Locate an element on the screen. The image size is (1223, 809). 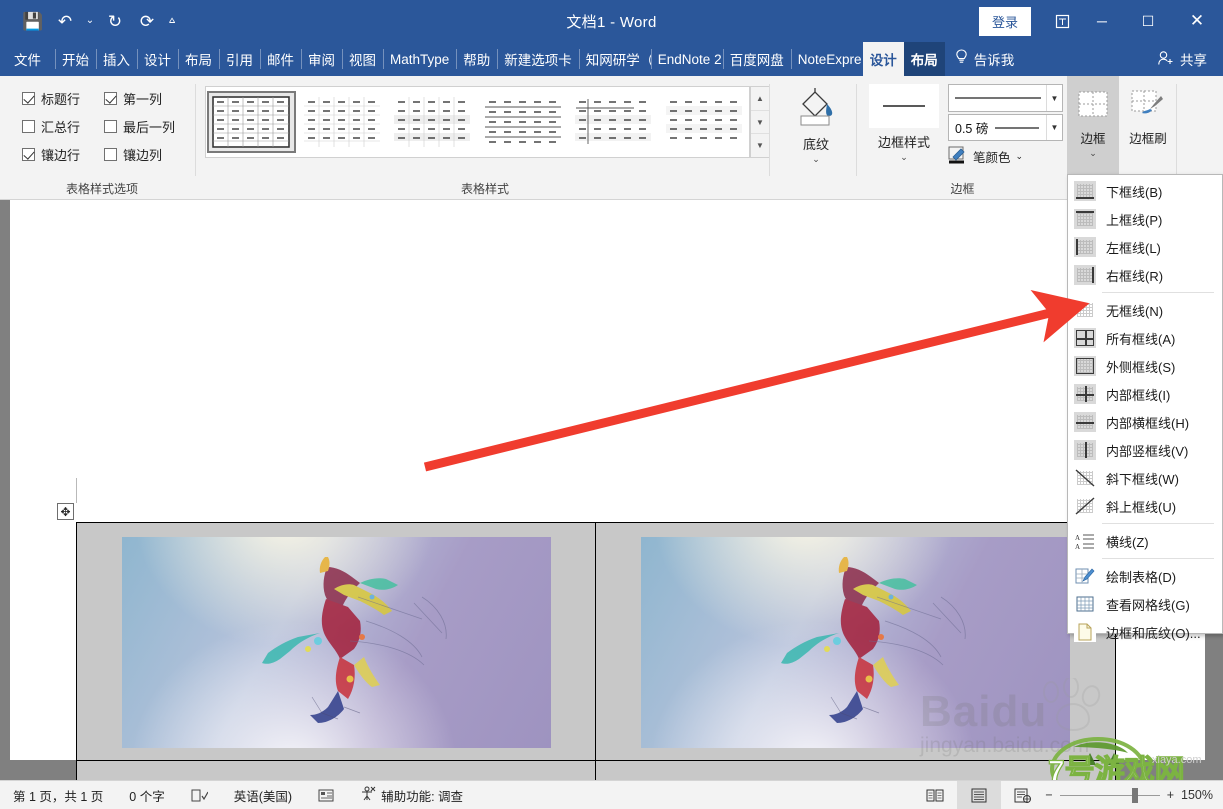
borders-button-caret: ⌄ is located at coordinates (1093, 153).